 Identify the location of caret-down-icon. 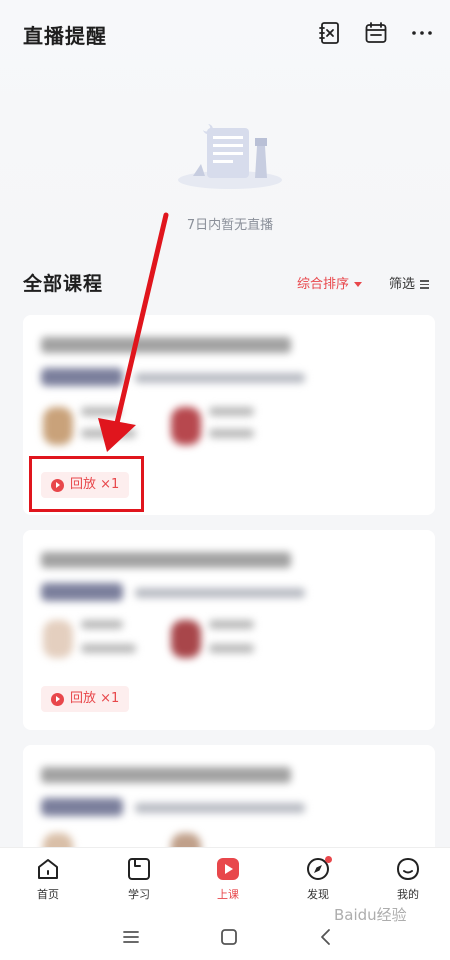
(358, 284).